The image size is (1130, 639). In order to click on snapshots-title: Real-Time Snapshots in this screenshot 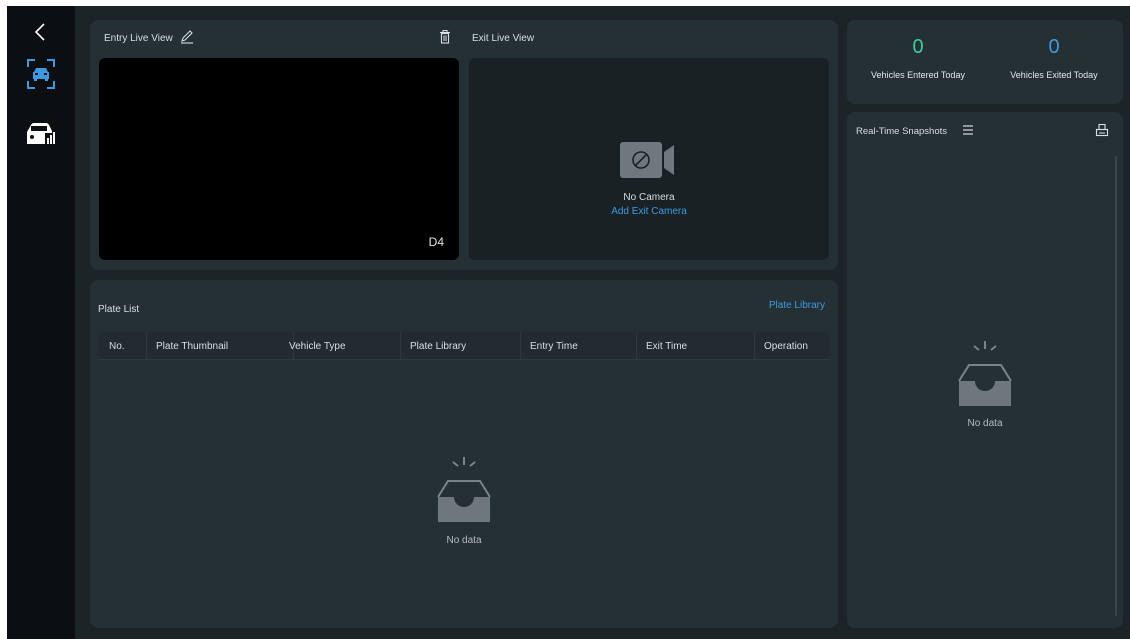, I will do `click(901, 131)`.